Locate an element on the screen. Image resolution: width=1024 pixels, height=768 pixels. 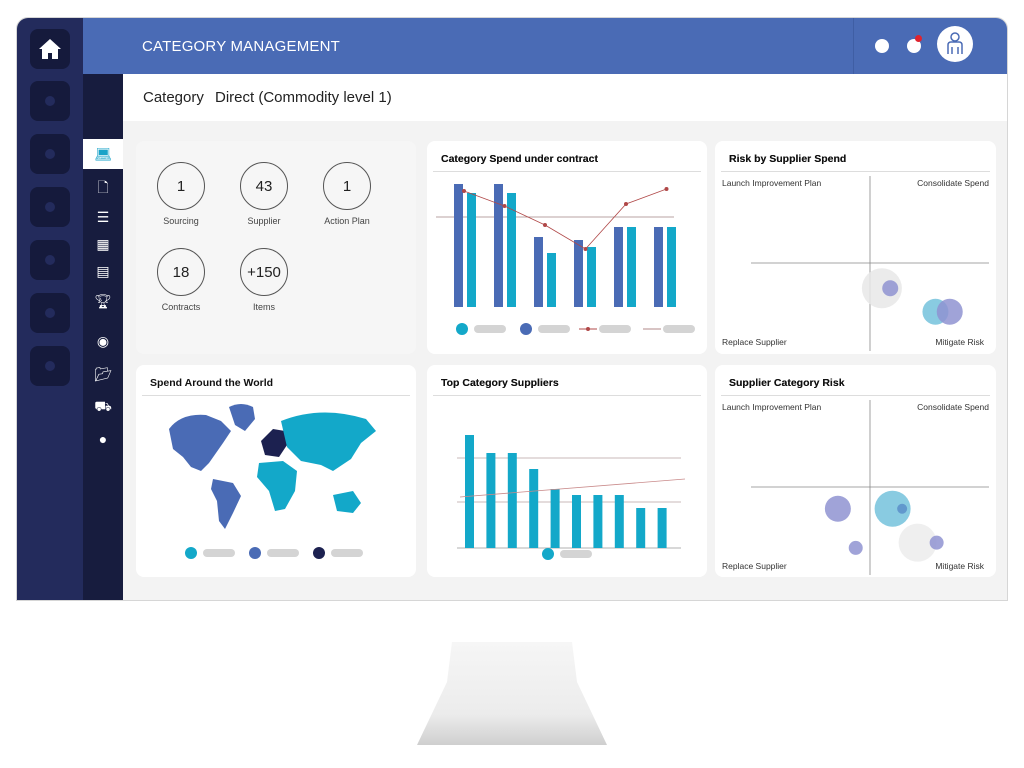
divider is located at coordinates (853, 46).